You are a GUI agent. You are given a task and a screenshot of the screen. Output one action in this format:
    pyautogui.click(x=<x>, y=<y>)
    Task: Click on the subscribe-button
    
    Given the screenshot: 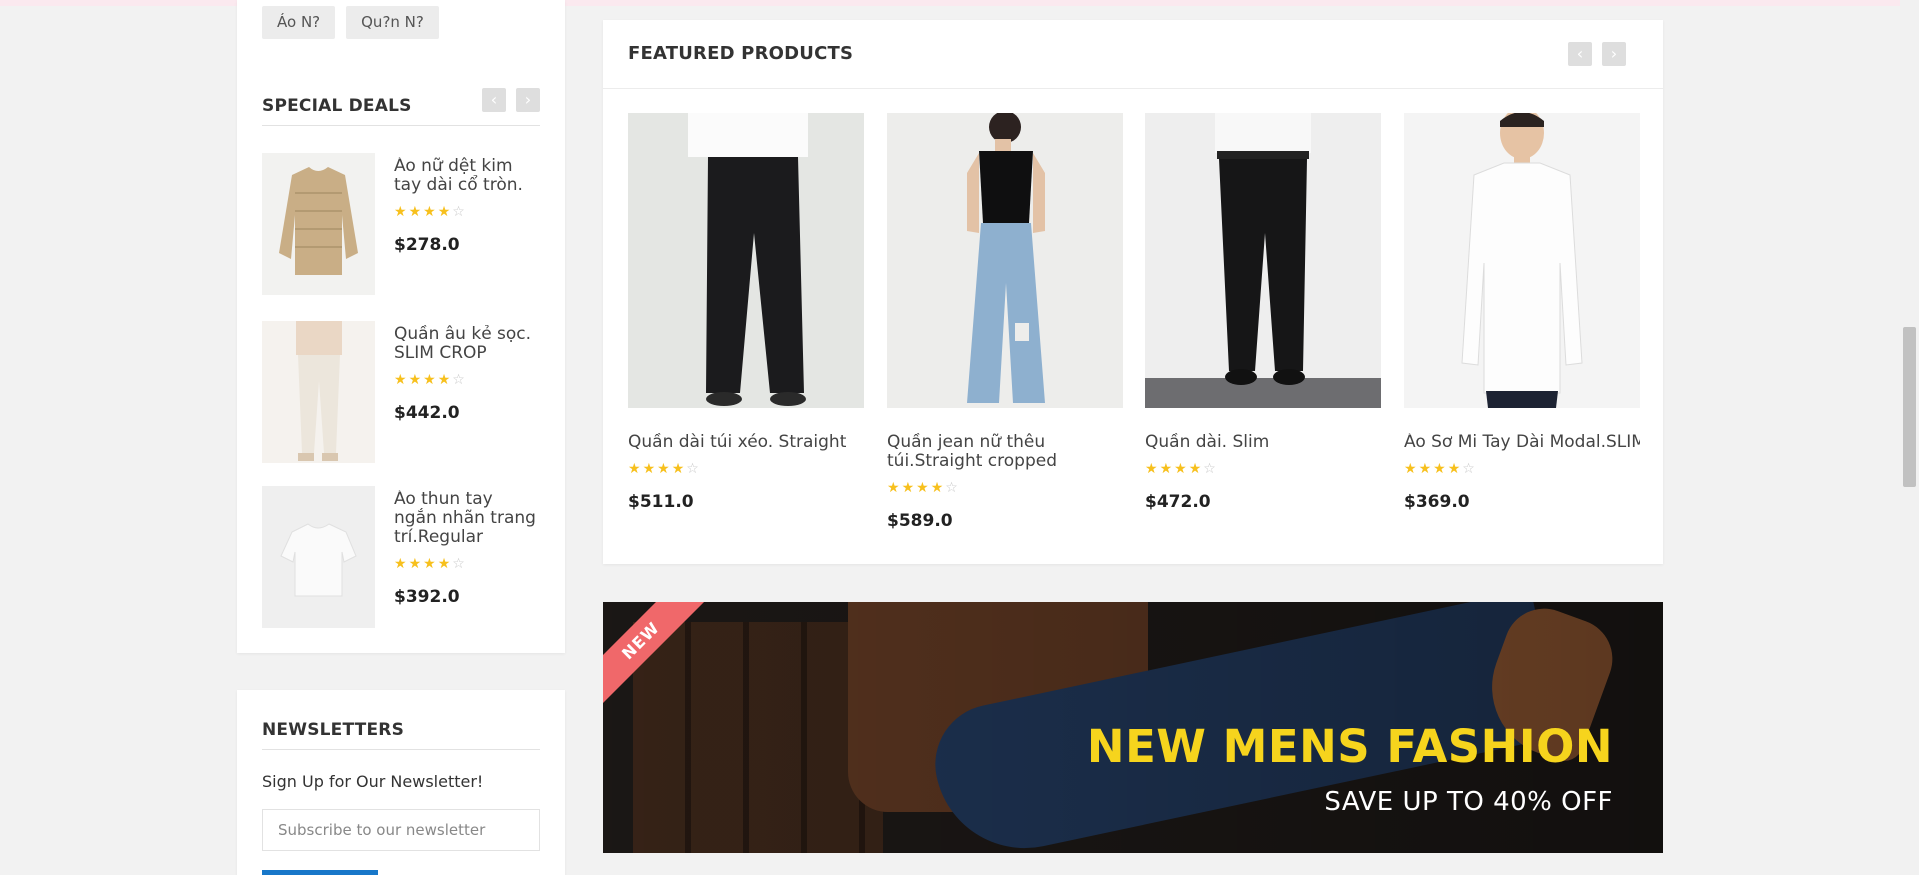 What is the action you would take?
    pyautogui.click(x=320, y=872)
    